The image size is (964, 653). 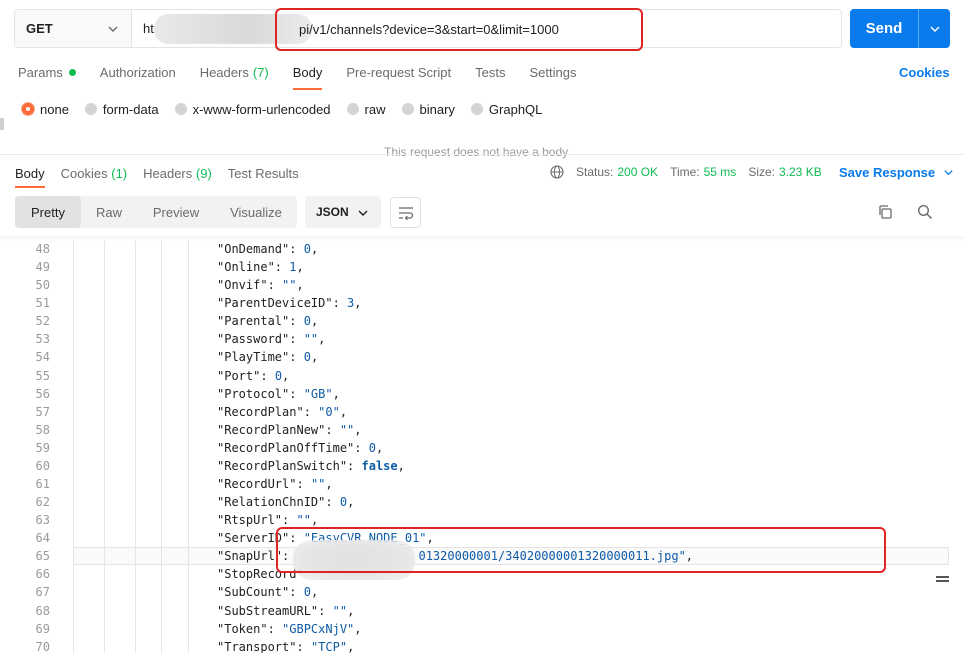 I want to click on format-label: JSON, so click(x=332, y=212).